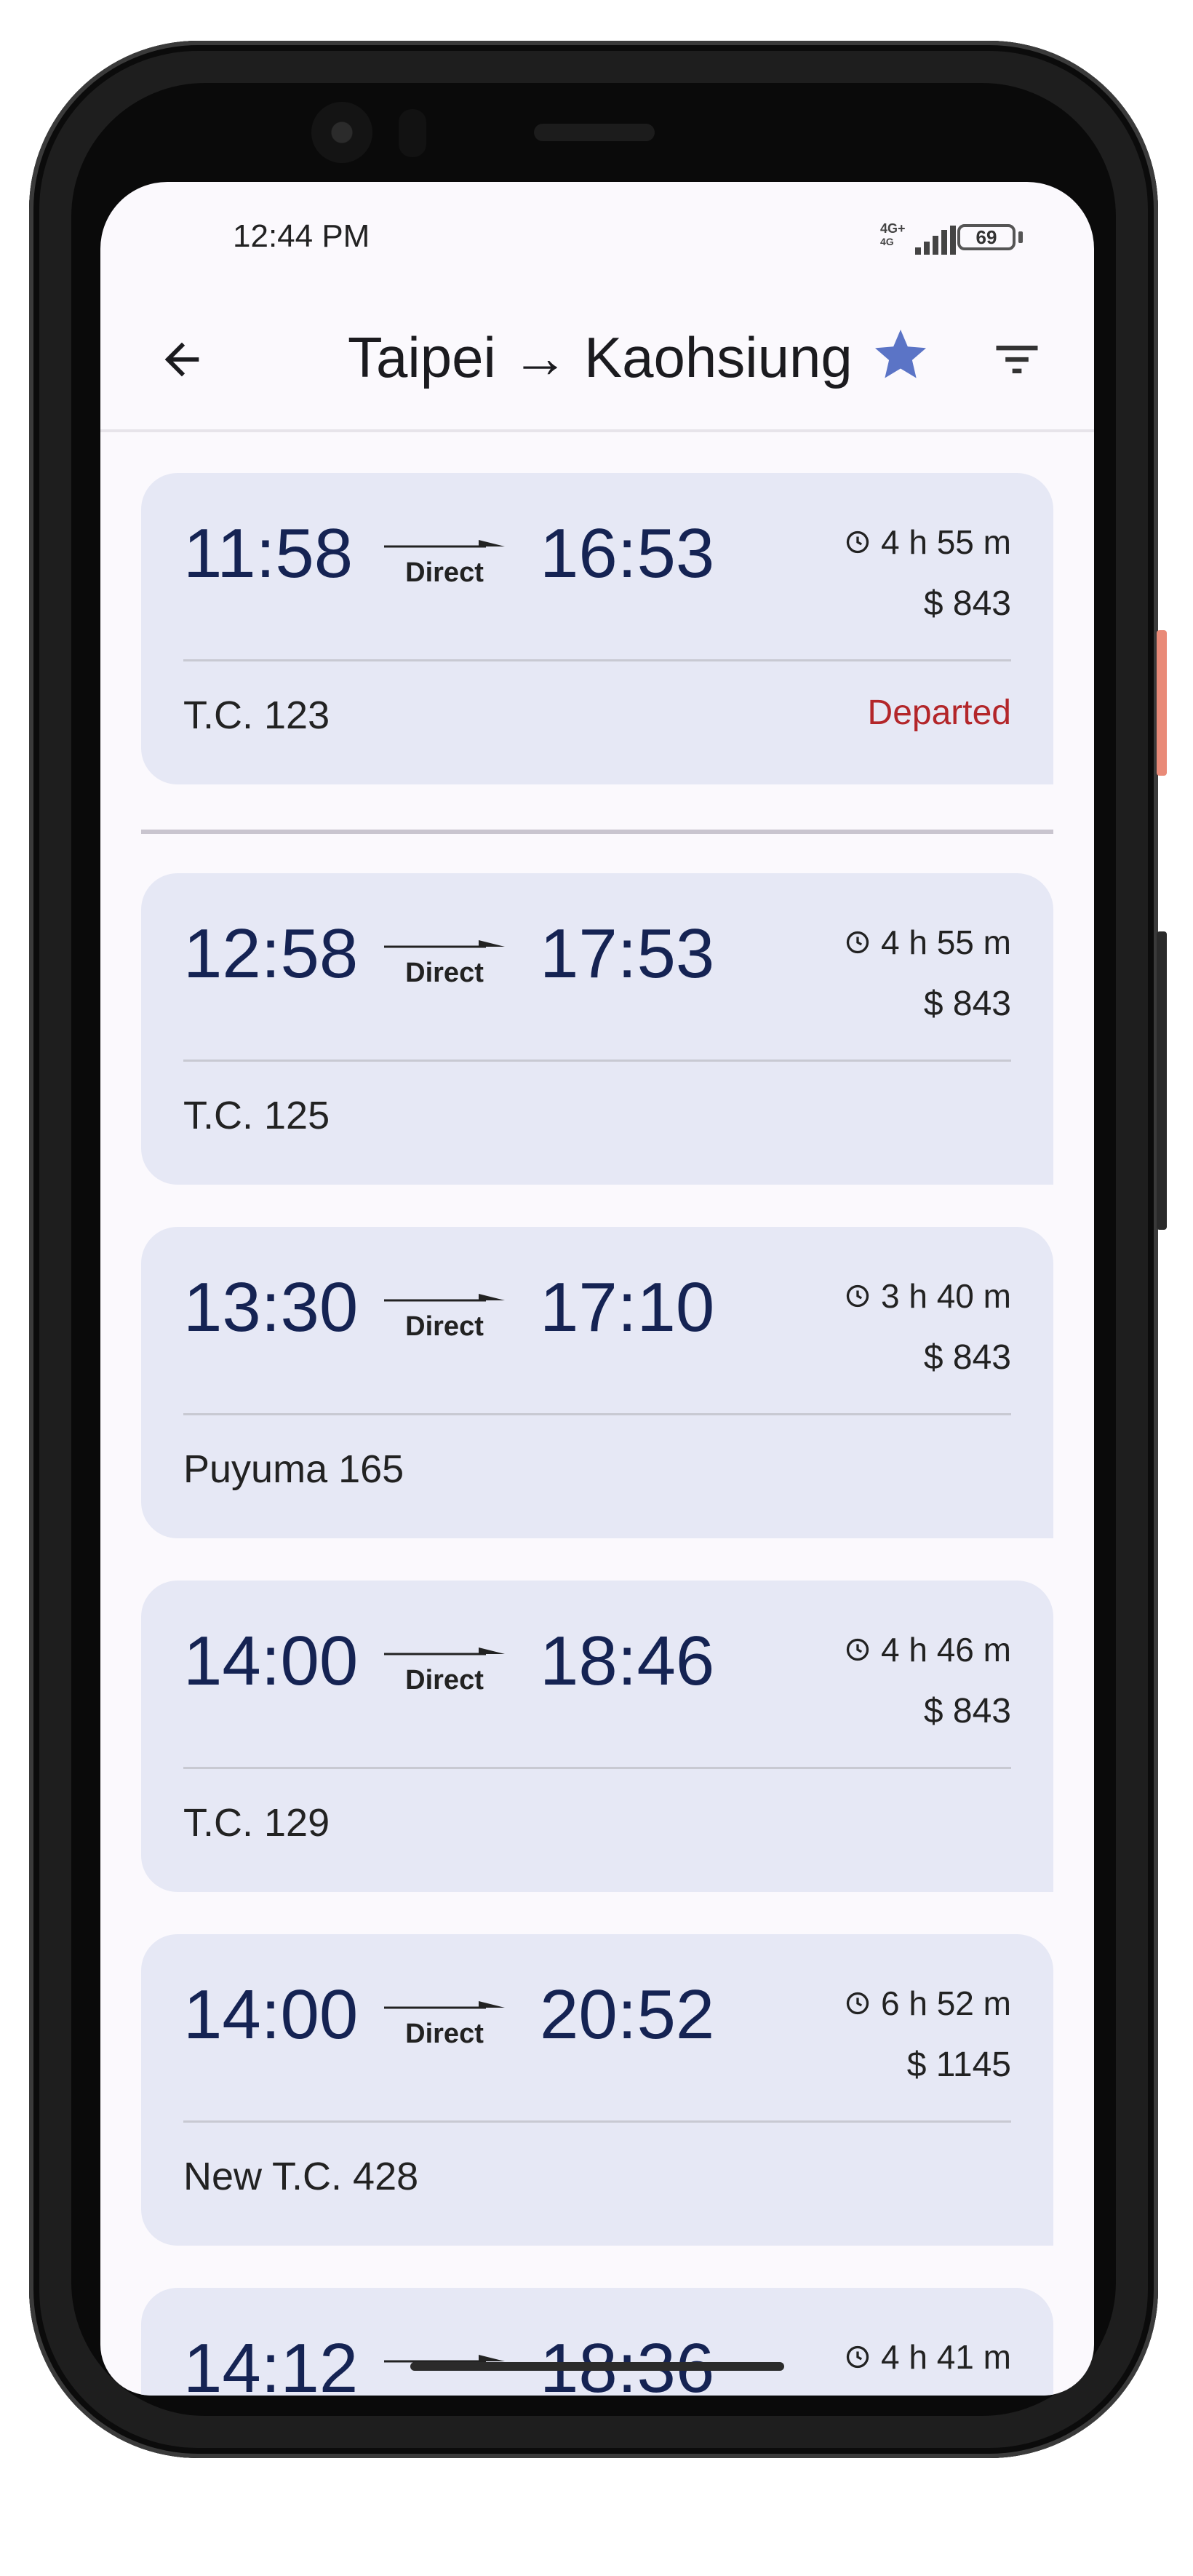  What do you see at coordinates (958, 2065) in the screenshot?
I see `ticket-price: $ 1145` at bounding box center [958, 2065].